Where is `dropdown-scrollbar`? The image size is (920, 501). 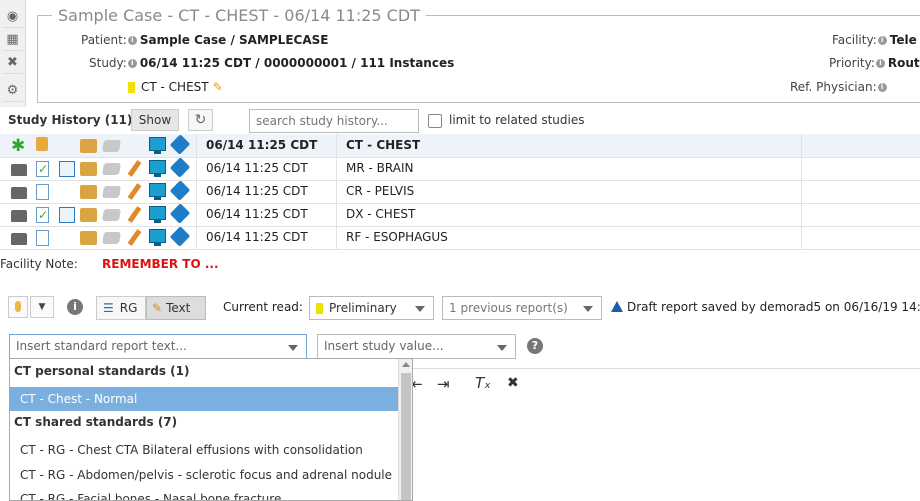
dropdown-scrollbar is located at coordinates (405, 429).